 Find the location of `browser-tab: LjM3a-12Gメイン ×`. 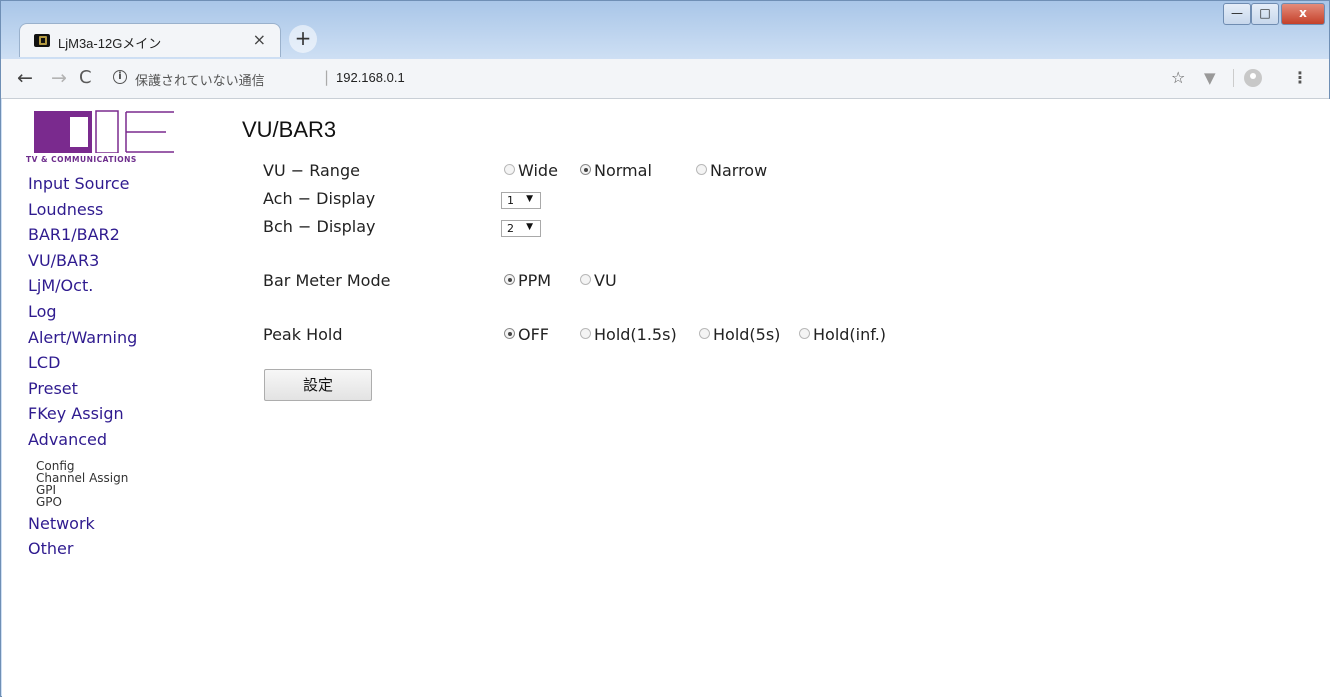

browser-tab: LjM3a-12Gメイン × is located at coordinates (150, 40).